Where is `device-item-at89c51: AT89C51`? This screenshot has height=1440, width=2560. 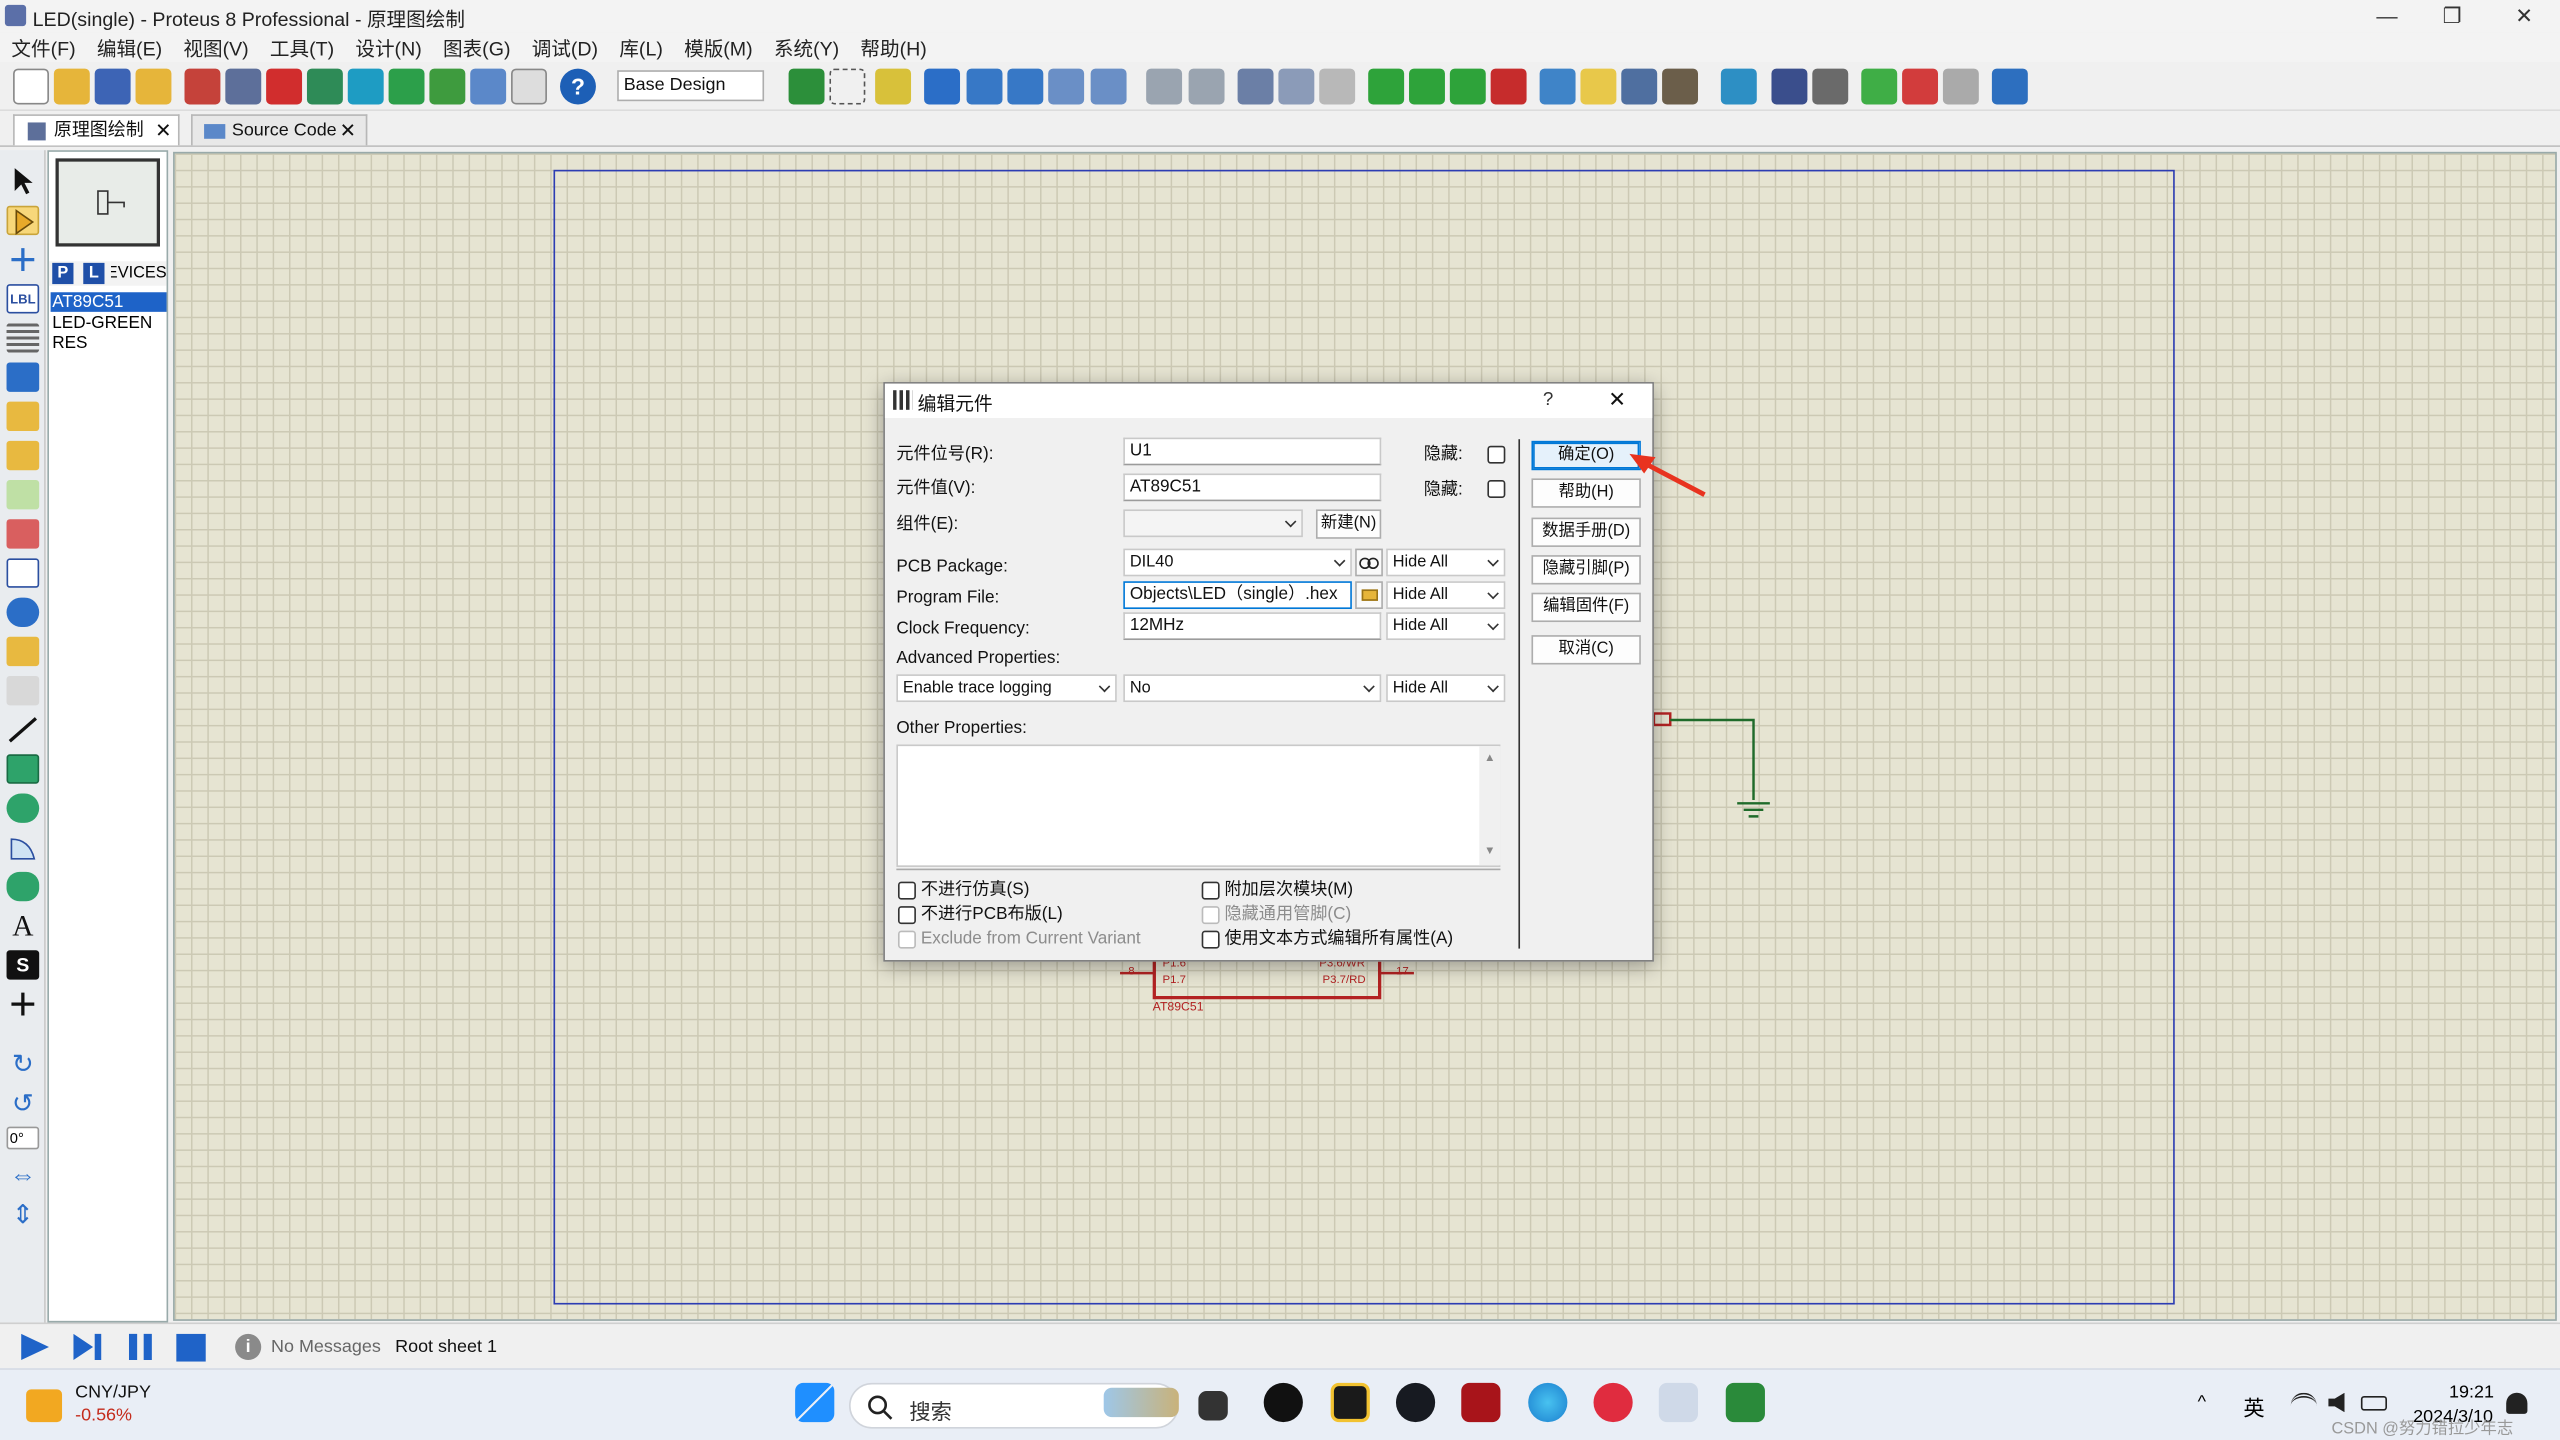 device-item-at89c51: AT89C51 is located at coordinates (108, 302).